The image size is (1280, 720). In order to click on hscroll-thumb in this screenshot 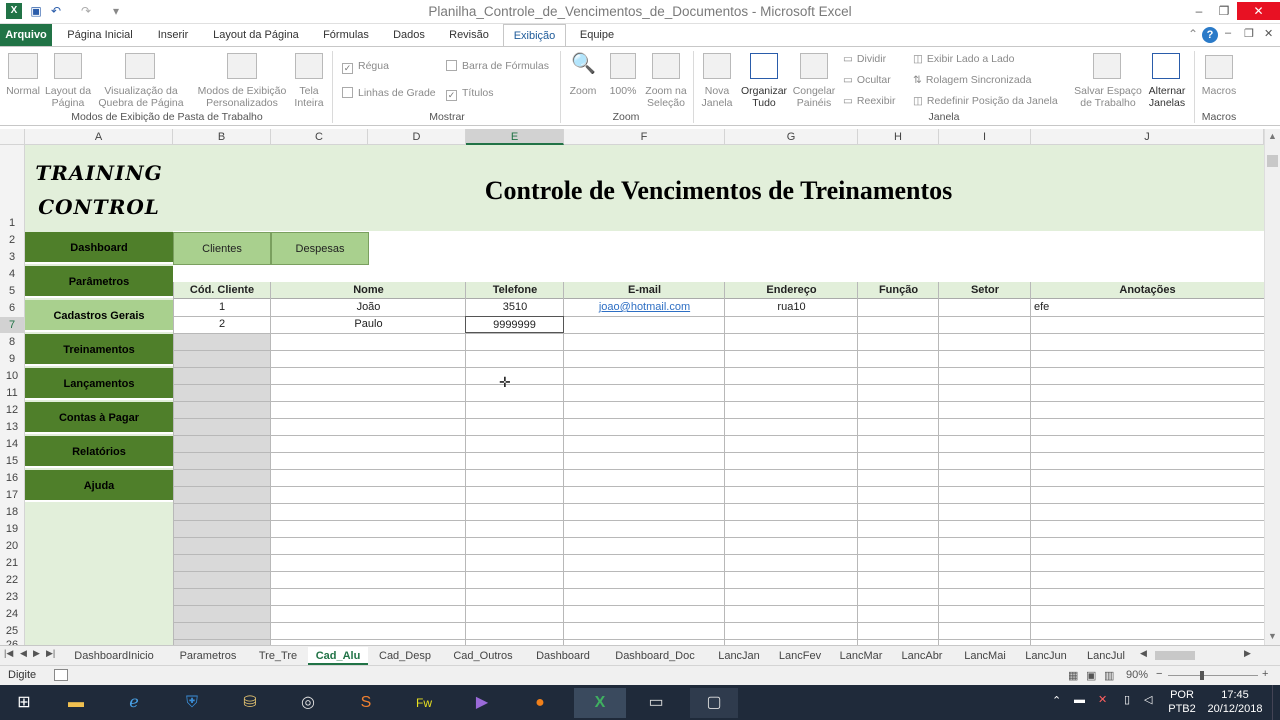, I will do `click(1175, 655)`.